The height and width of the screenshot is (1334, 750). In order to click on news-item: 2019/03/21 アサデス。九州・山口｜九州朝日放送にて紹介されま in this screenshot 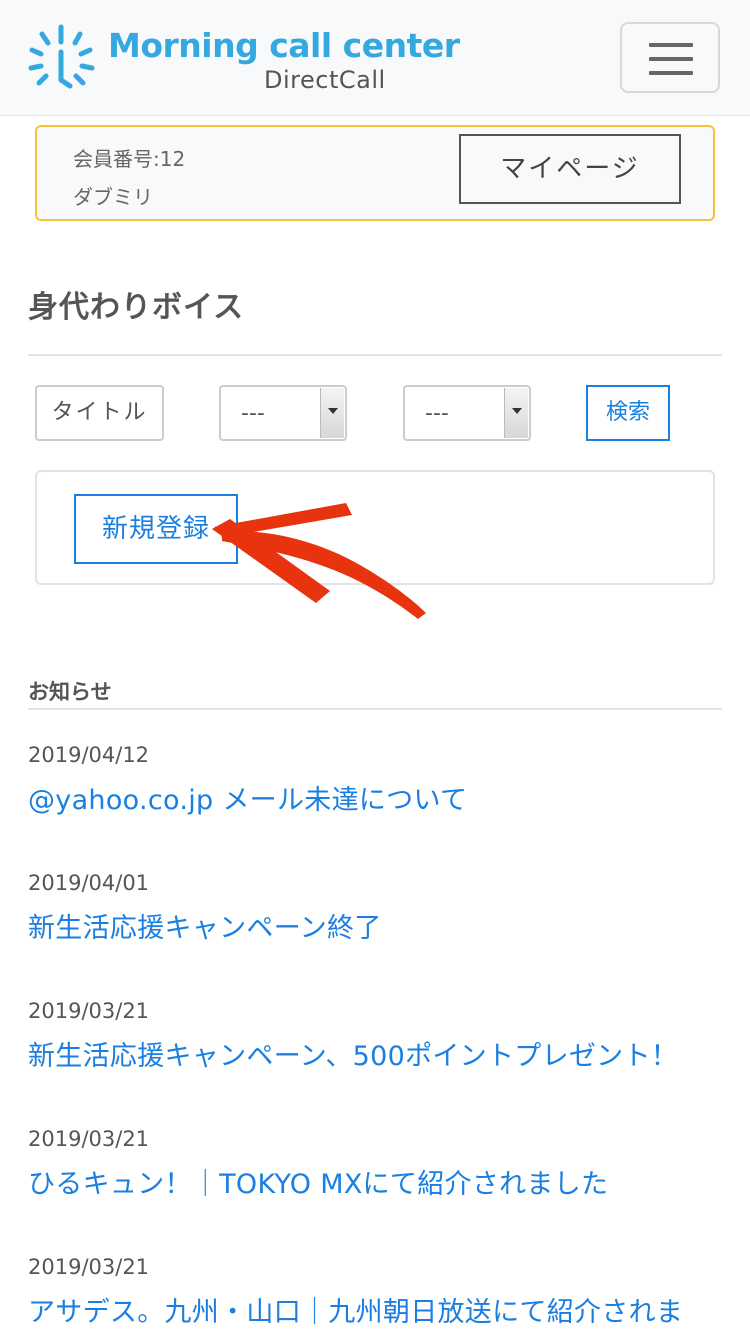, I will do `click(388, 1292)`.